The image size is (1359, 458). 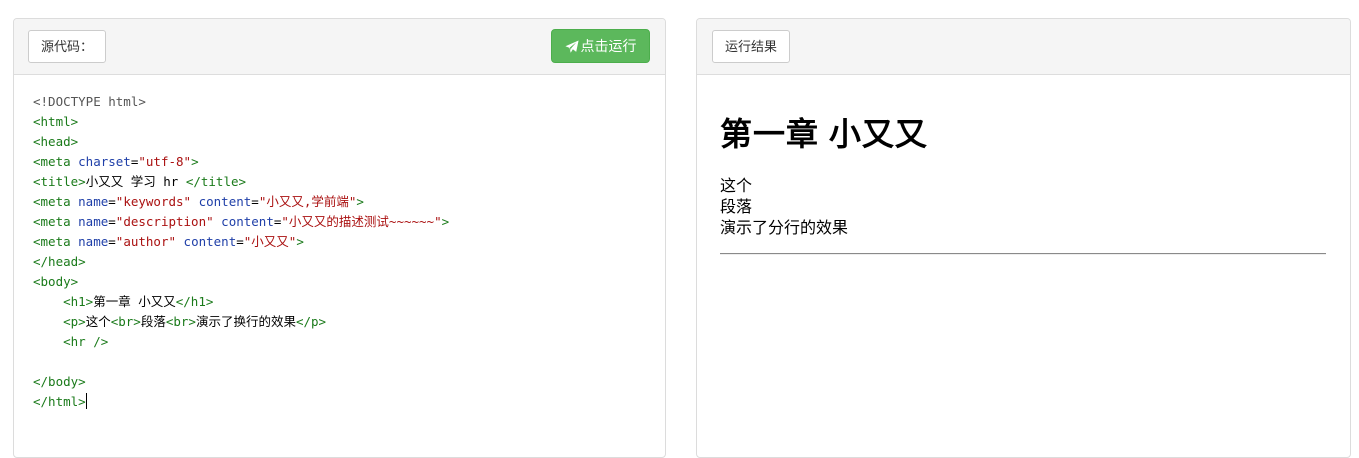 What do you see at coordinates (349, 382) in the screenshot?
I see `code-line: </body>` at bounding box center [349, 382].